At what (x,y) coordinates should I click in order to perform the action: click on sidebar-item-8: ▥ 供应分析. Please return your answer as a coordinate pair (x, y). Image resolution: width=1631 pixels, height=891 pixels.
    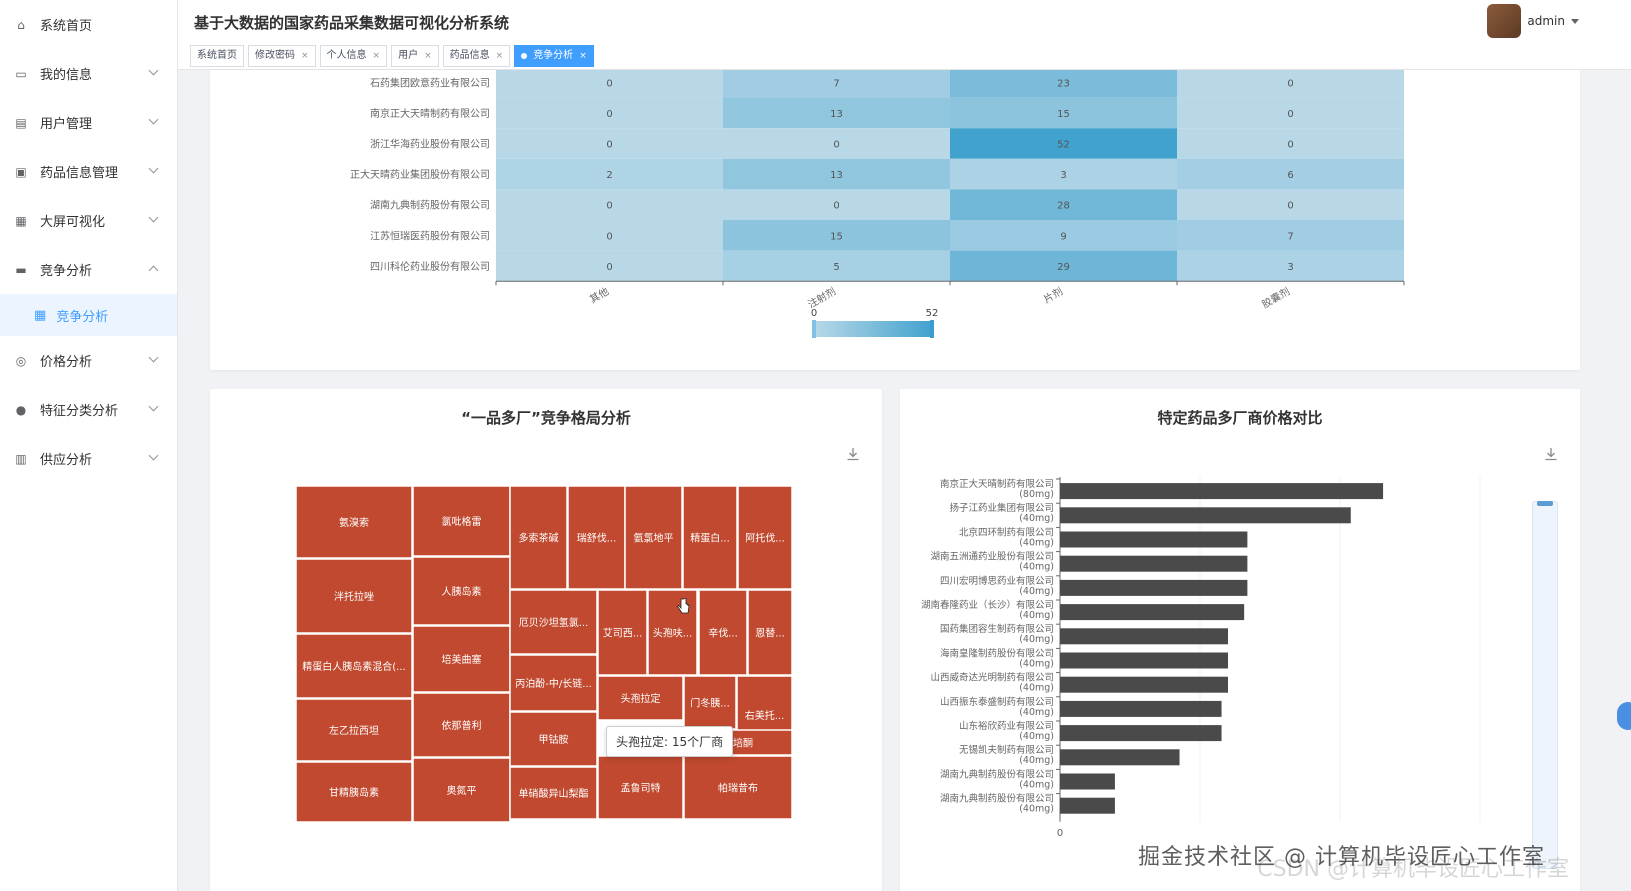
    Looking at the image, I should click on (88, 458).